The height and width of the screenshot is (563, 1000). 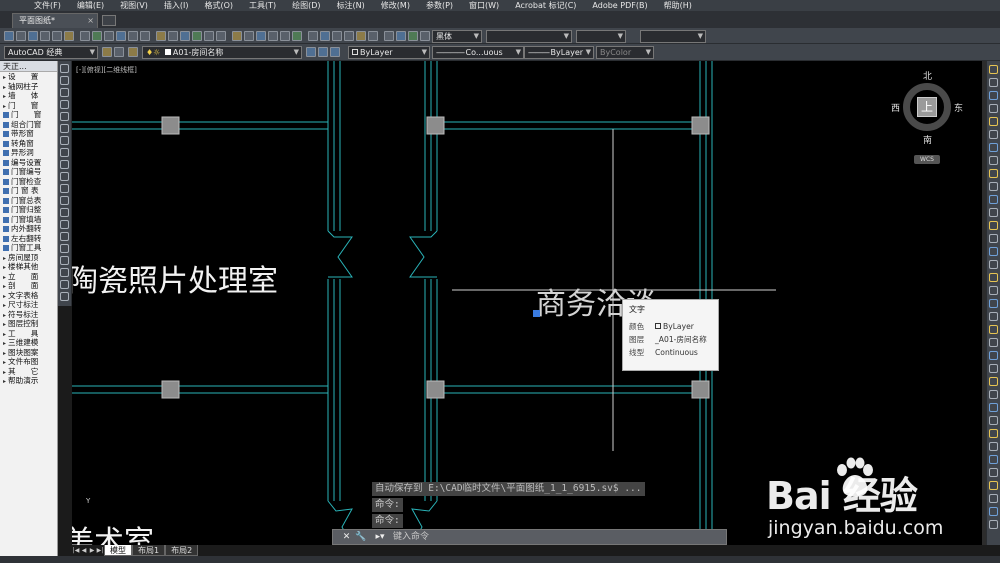 What do you see at coordinates (351, 5) in the screenshot?
I see `menu-item: 标注(N)` at bounding box center [351, 5].